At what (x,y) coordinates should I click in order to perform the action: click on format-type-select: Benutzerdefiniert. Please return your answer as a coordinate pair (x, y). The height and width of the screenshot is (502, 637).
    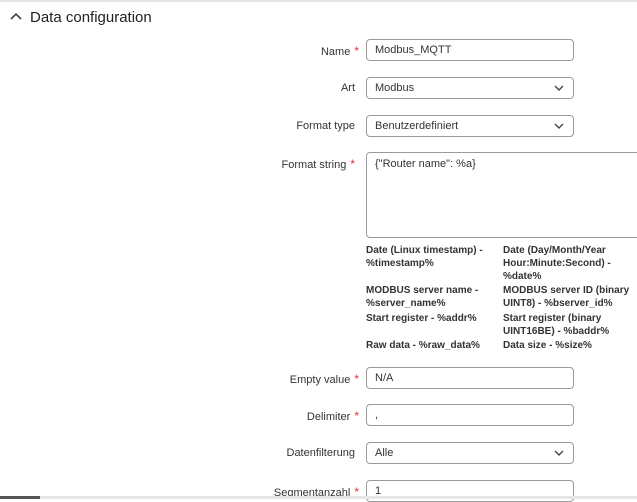
    Looking at the image, I should click on (470, 126).